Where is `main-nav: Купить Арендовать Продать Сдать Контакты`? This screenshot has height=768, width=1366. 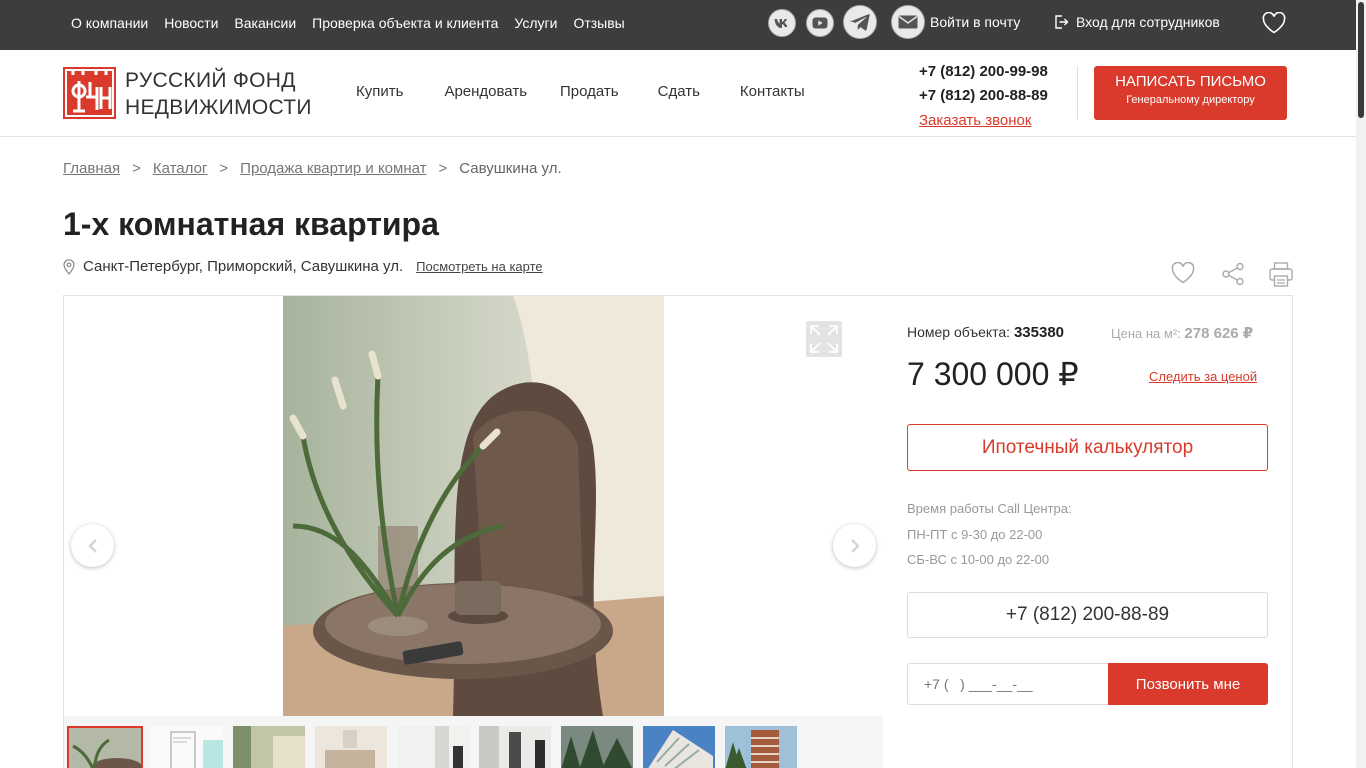
main-nav: Купить Арендовать Продать Сдать Контакты is located at coordinates (580, 91).